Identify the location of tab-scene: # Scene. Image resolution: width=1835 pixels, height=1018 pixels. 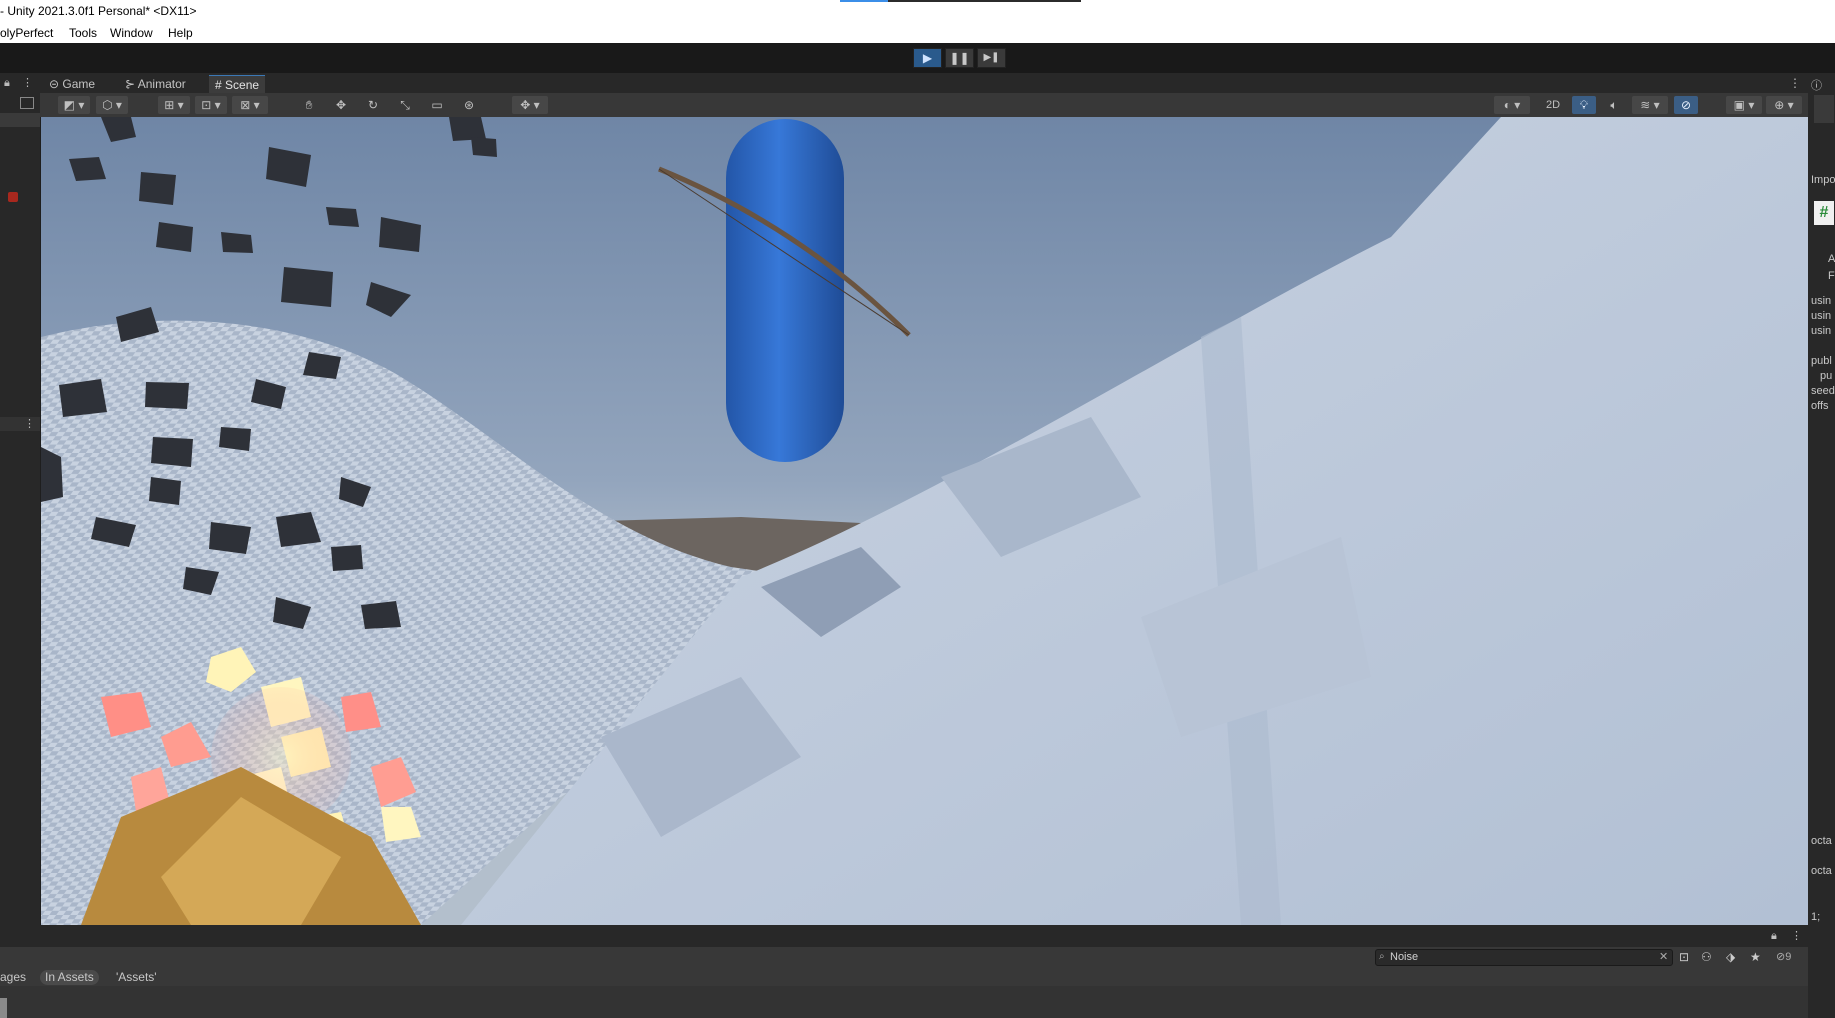
(237, 84).